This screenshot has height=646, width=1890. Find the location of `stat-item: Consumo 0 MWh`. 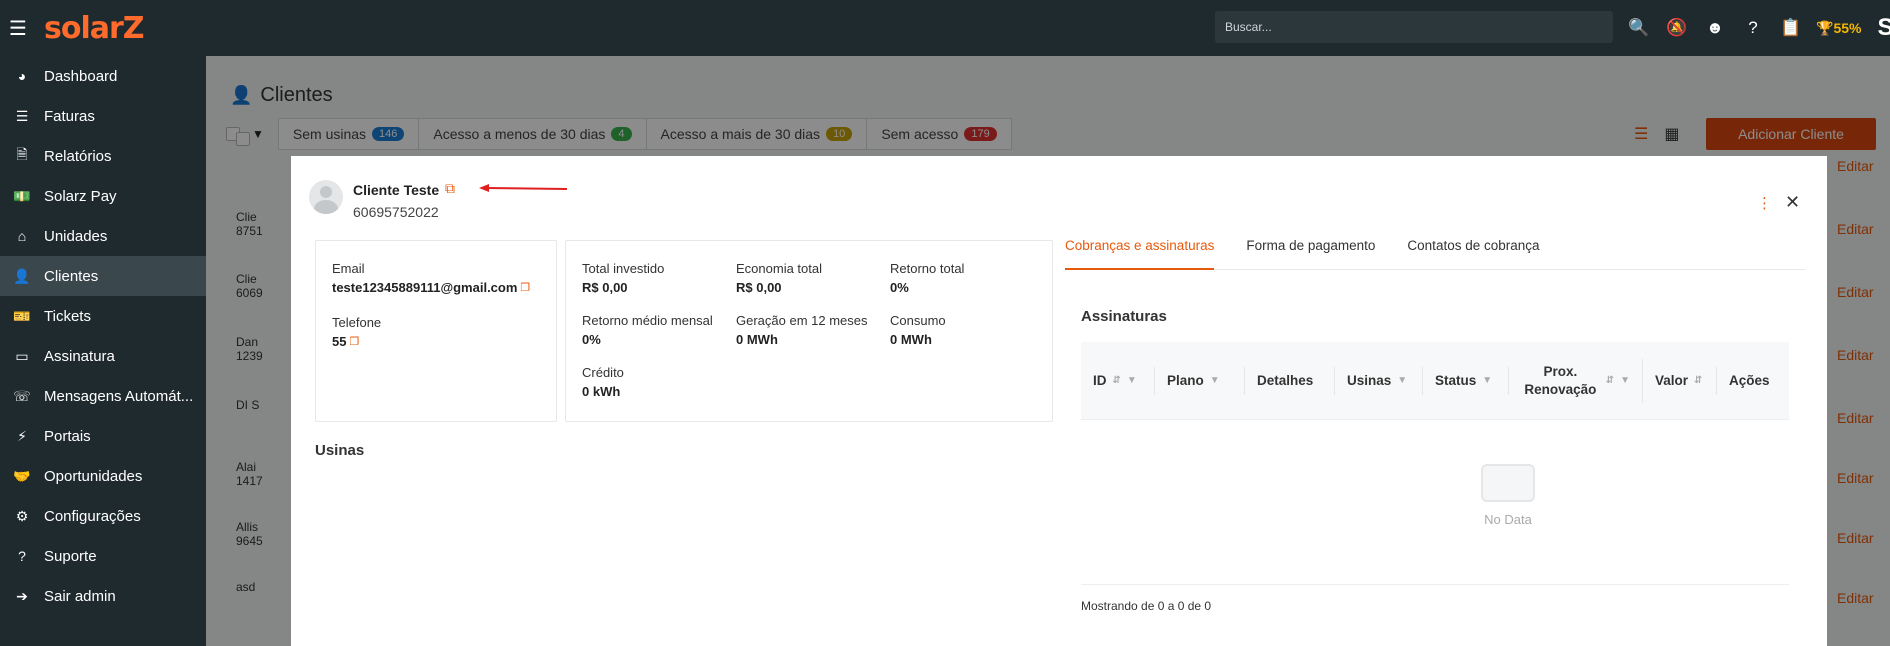

stat-item: Consumo 0 MWh is located at coordinates (918, 330).